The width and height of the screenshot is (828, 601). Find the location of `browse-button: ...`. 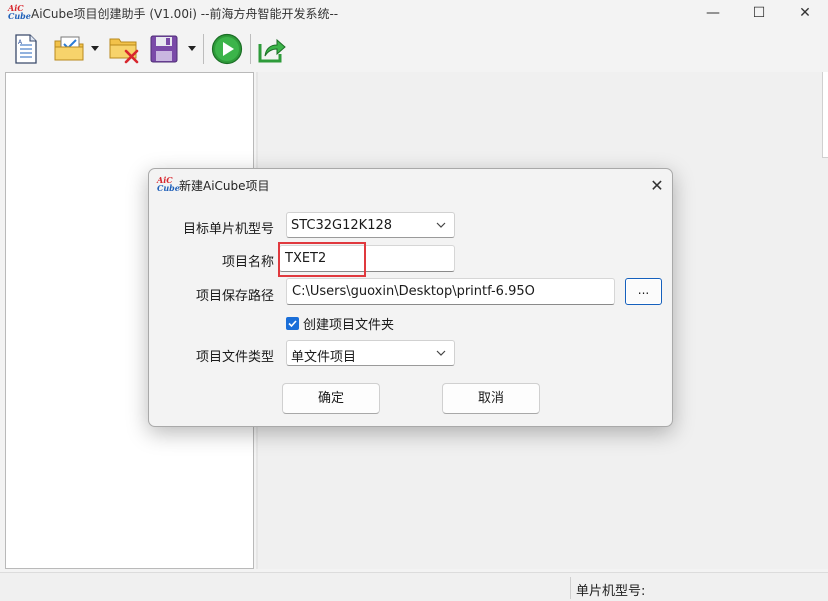

browse-button: ... is located at coordinates (643, 291).